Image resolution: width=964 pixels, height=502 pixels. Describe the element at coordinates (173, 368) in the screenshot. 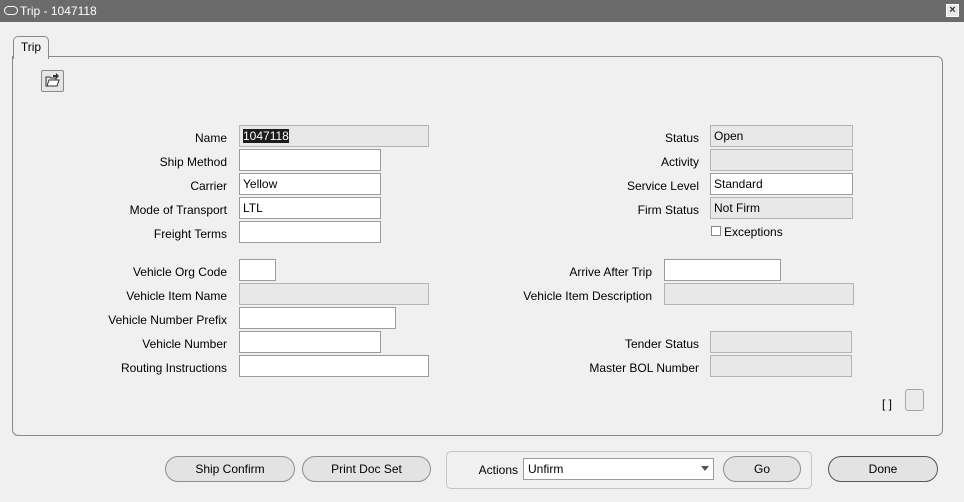

I see `routing-instructions-label: Routing Instructions` at that location.